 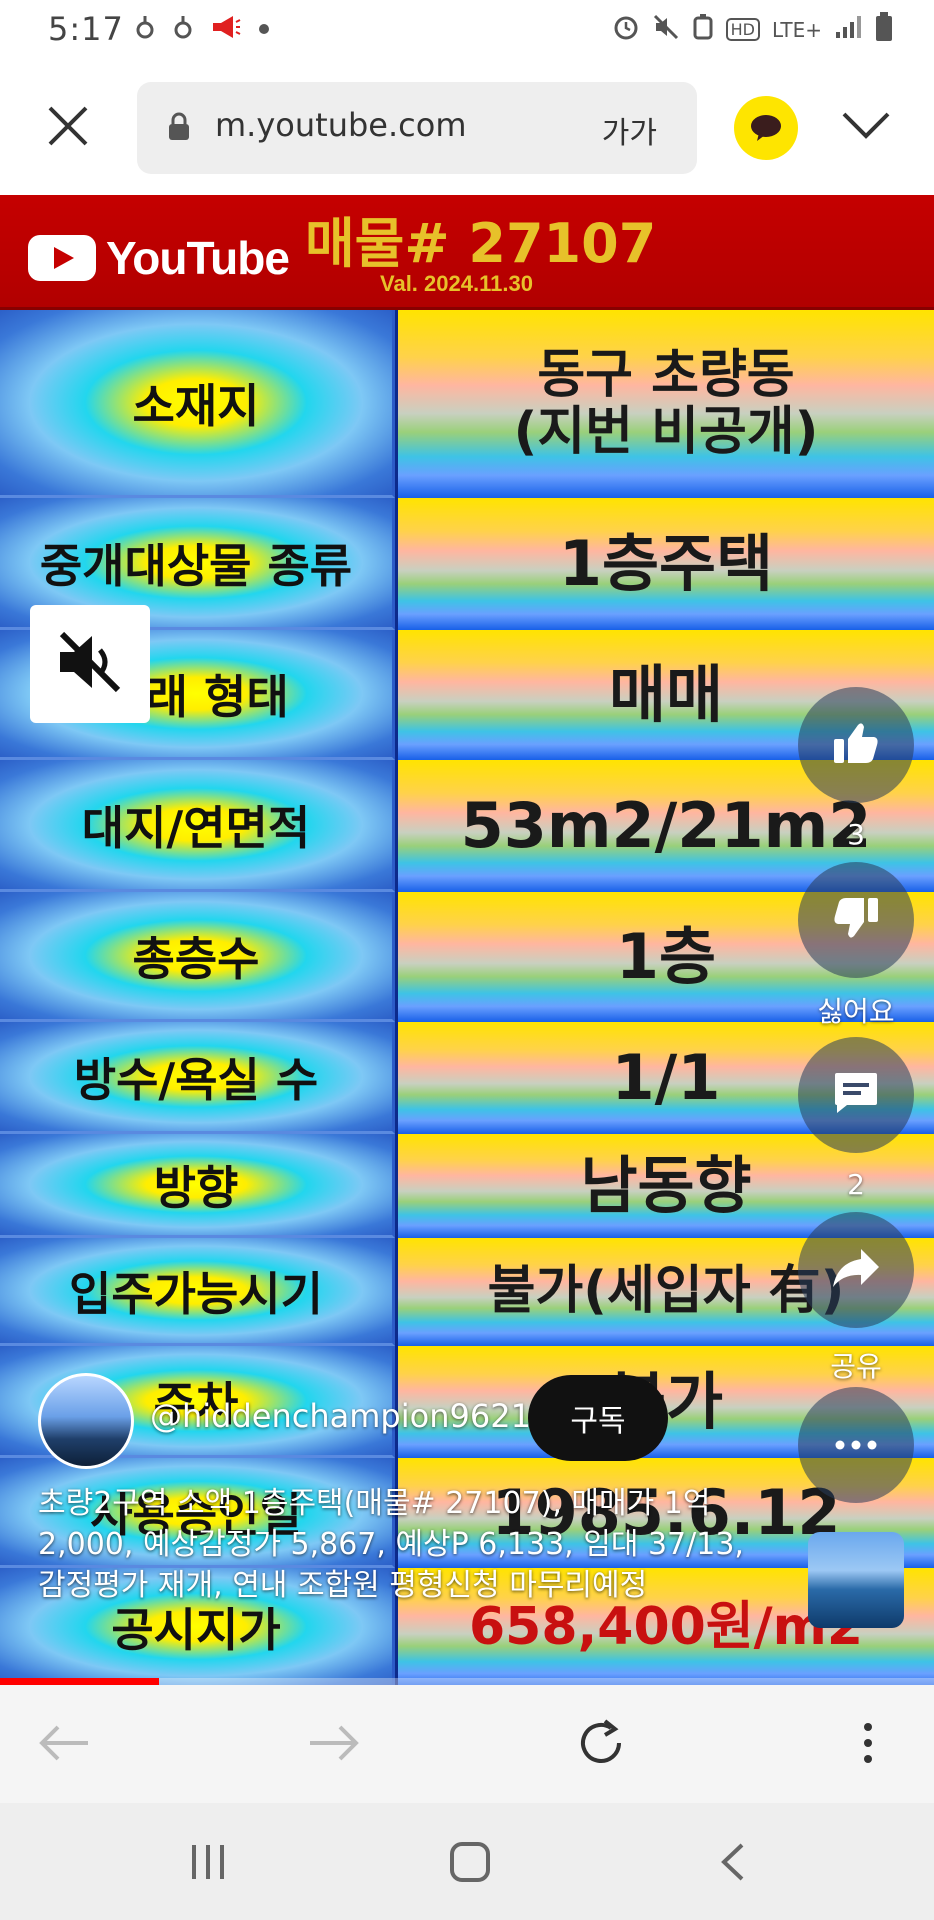 I want to click on row-value: 1/1, so click(x=666, y=1077).